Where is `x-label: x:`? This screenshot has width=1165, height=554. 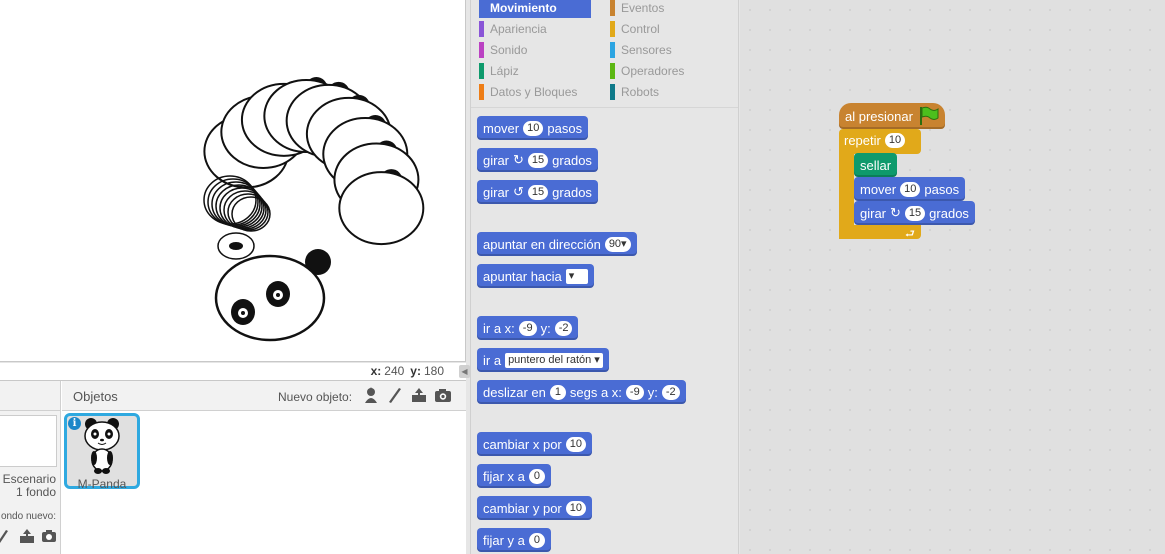
x-label: x: is located at coordinates (376, 371).